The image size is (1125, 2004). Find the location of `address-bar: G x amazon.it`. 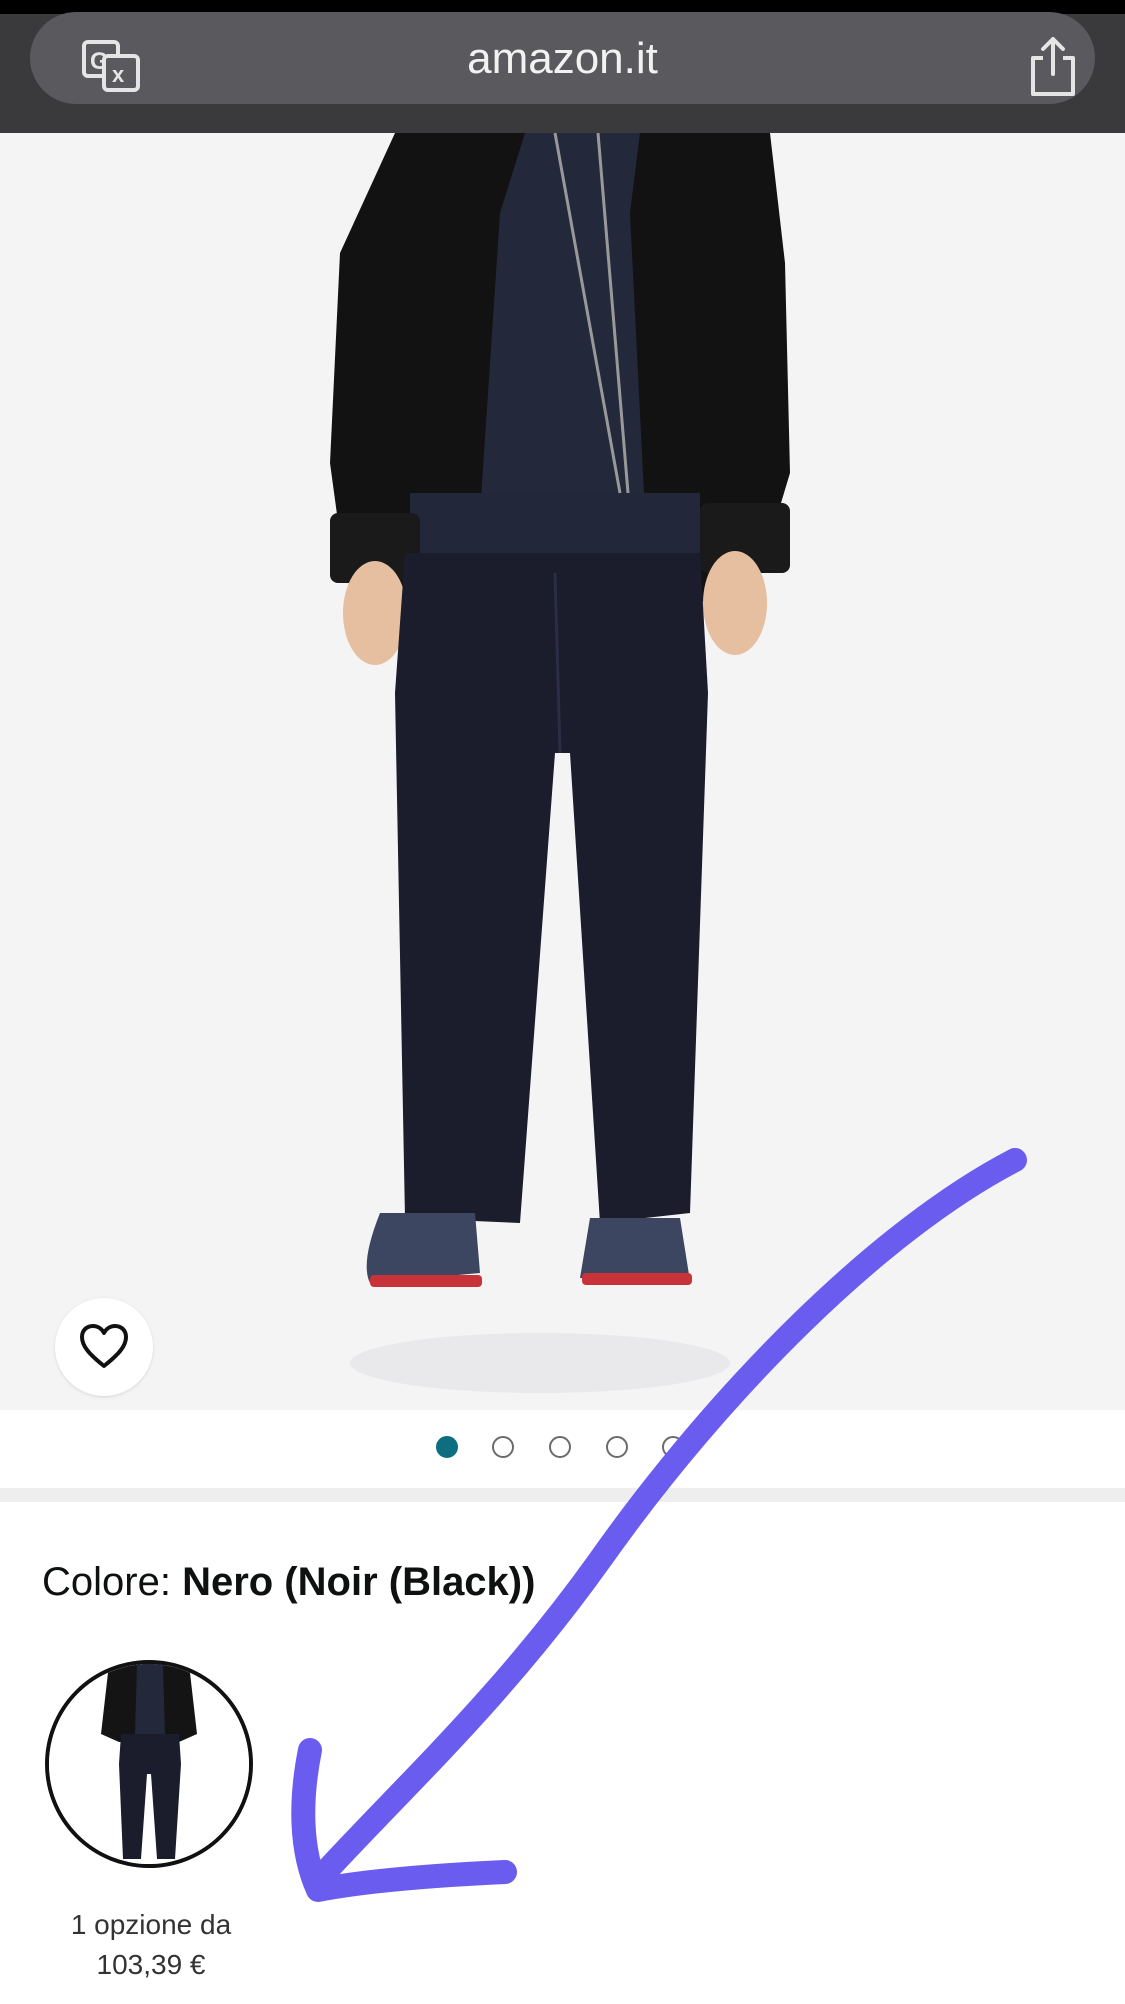

address-bar: G x amazon.it is located at coordinates (562, 58).